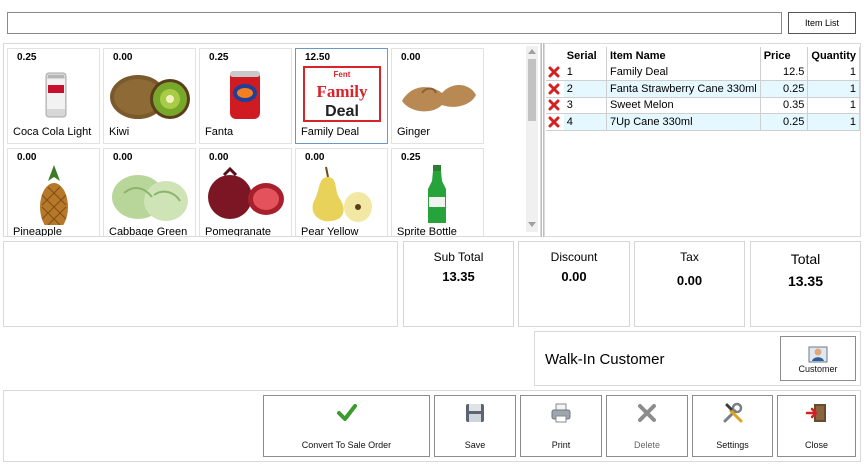  What do you see at coordinates (689, 257) in the screenshot?
I see `tax-label: Tax` at bounding box center [689, 257].